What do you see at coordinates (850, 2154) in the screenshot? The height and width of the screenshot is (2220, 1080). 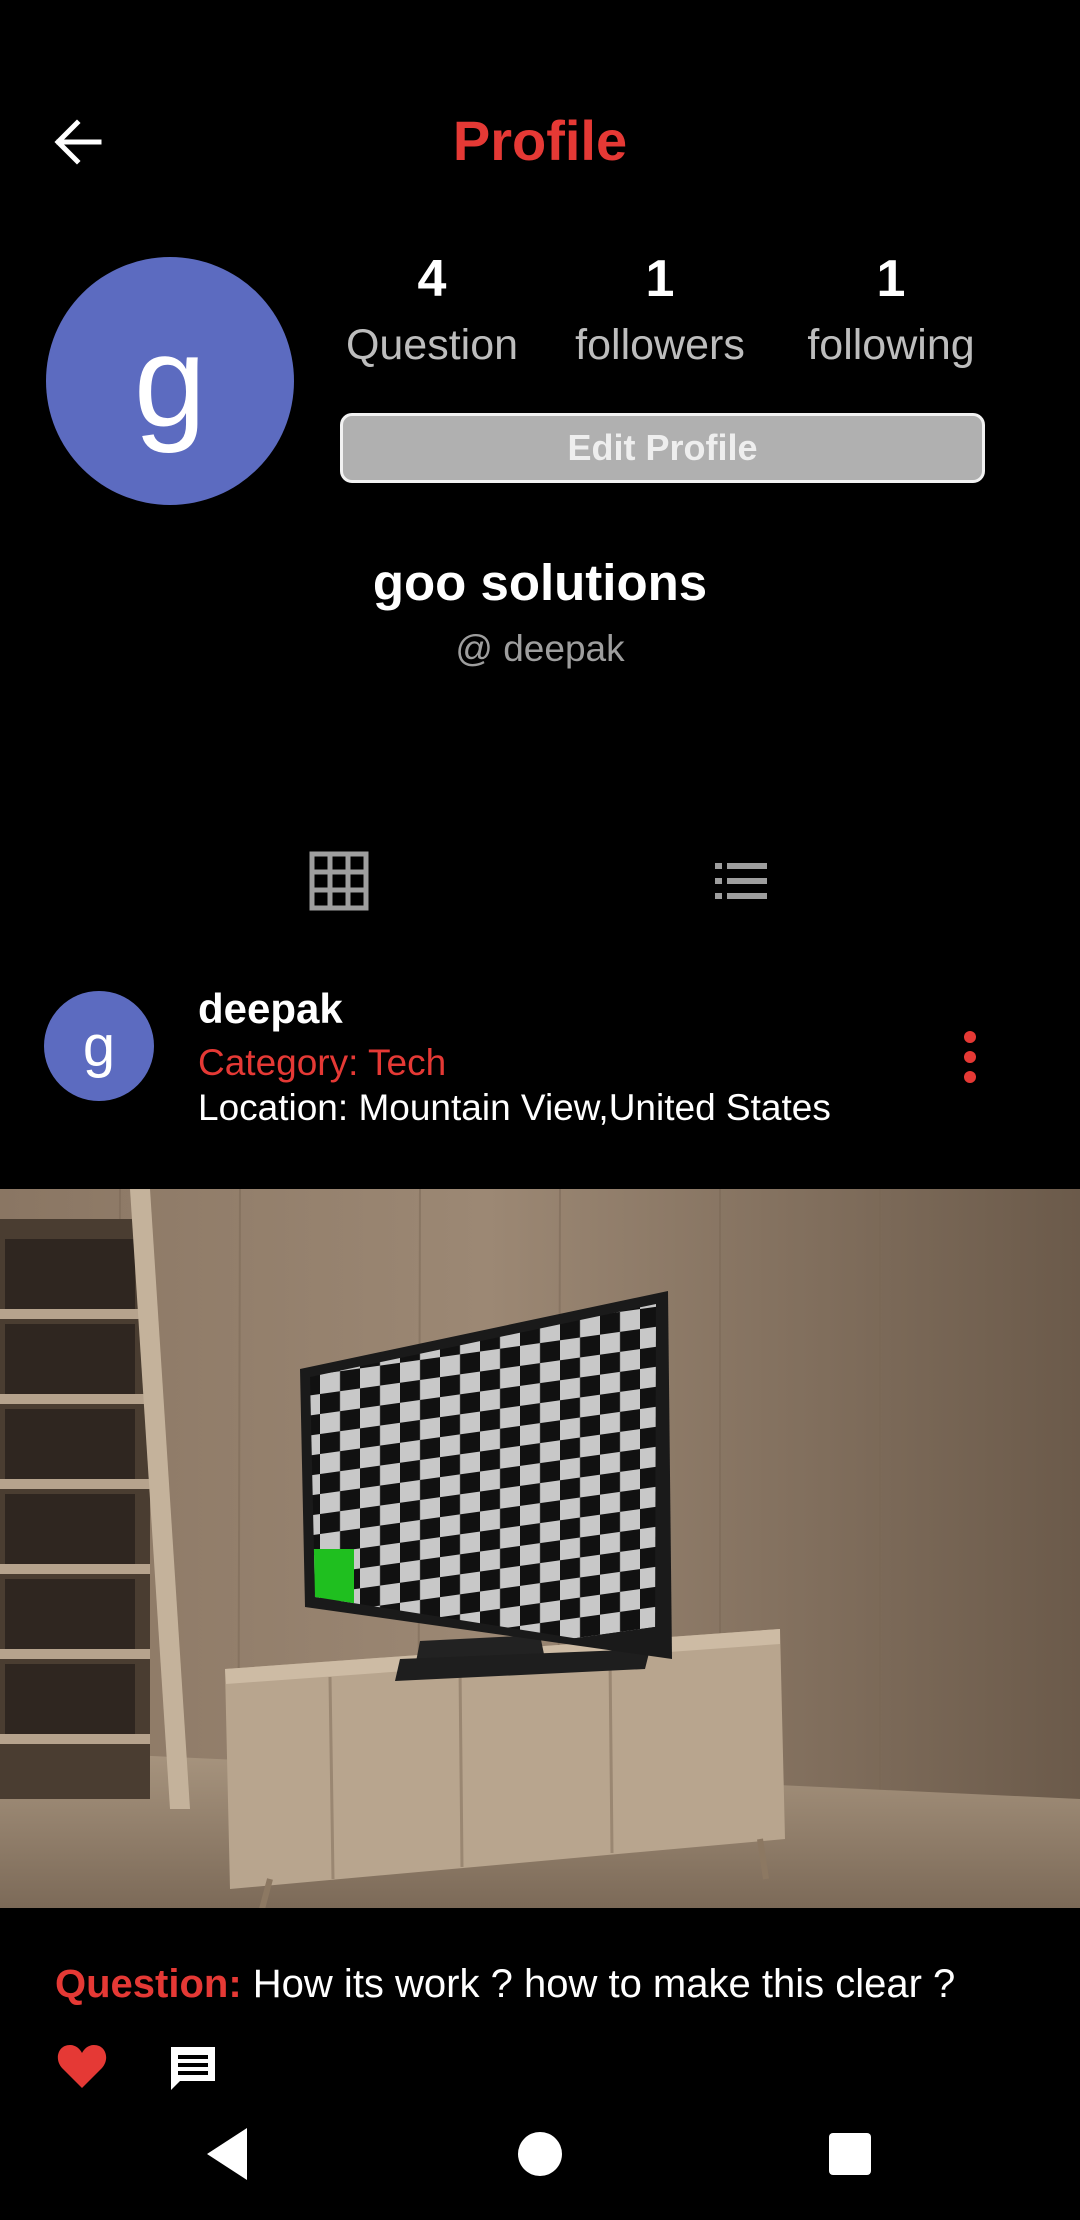 I see `system-recents-button` at bounding box center [850, 2154].